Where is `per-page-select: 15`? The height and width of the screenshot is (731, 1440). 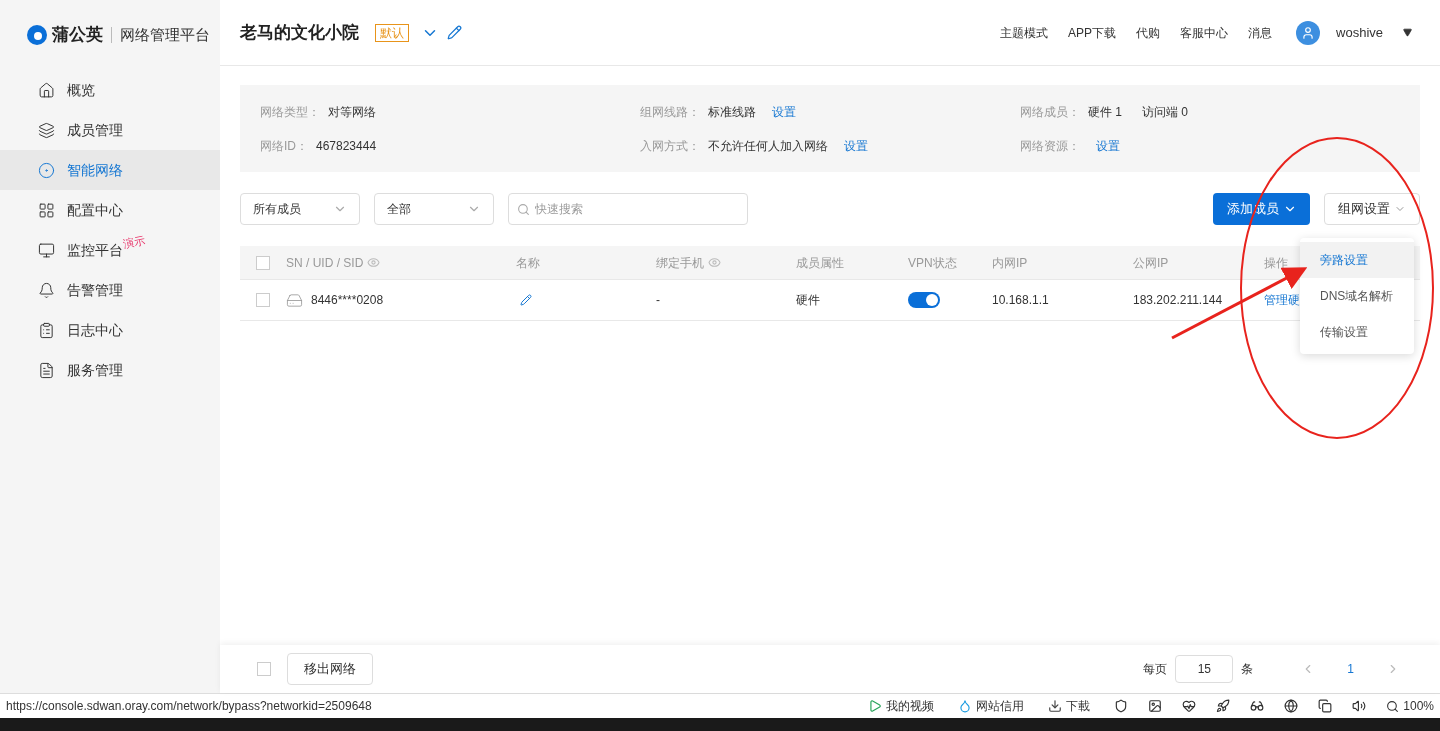
per-page-select: 15 is located at coordinates (1204, 669).